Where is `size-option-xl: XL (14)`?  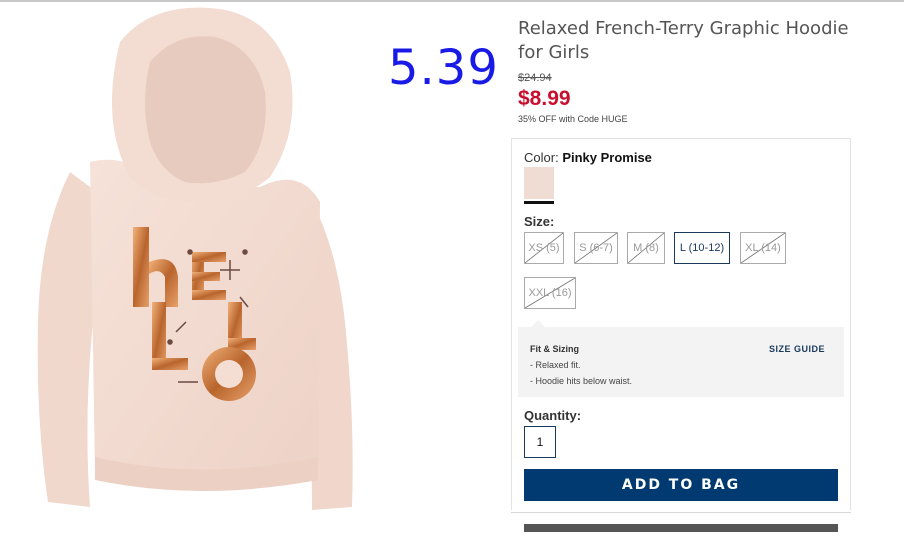
size-option-xl: XL (14) is located at coordinates (763, 248).